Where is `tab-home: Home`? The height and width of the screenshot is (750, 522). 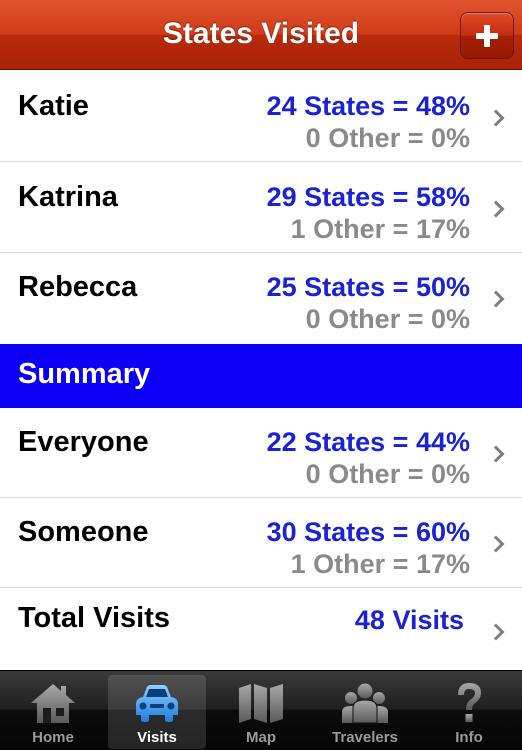 tab-home: Home is located at coordinates (53, 712).